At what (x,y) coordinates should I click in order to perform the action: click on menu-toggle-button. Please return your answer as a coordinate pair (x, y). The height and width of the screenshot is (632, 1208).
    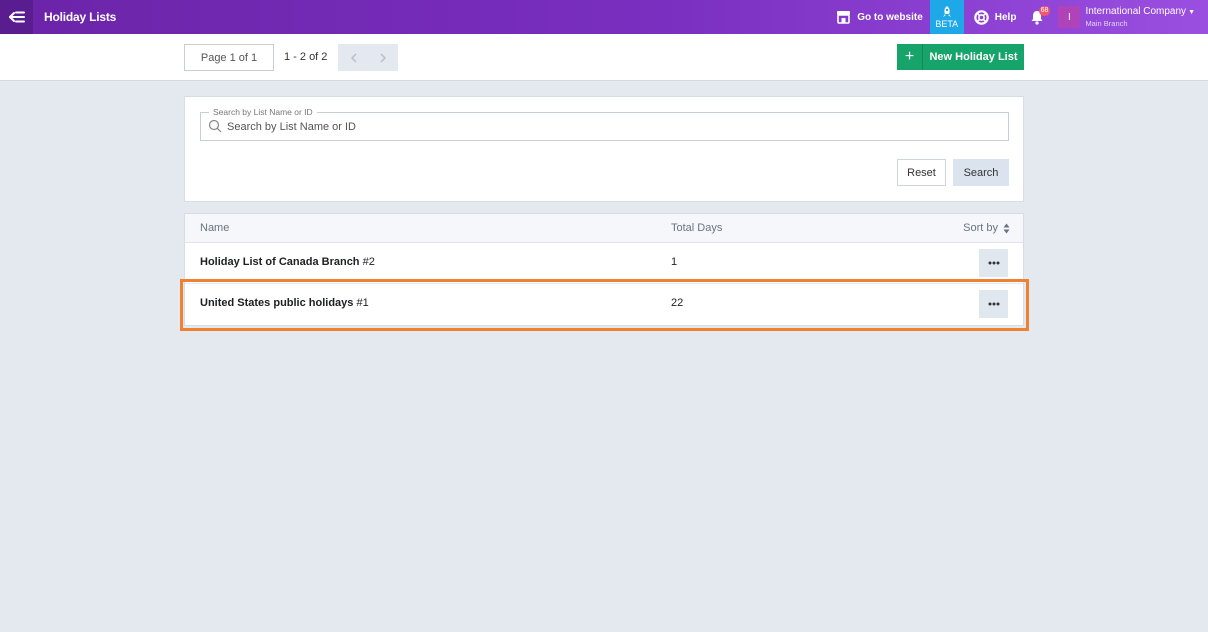
    Looking at the image, I should click on (16, 17).